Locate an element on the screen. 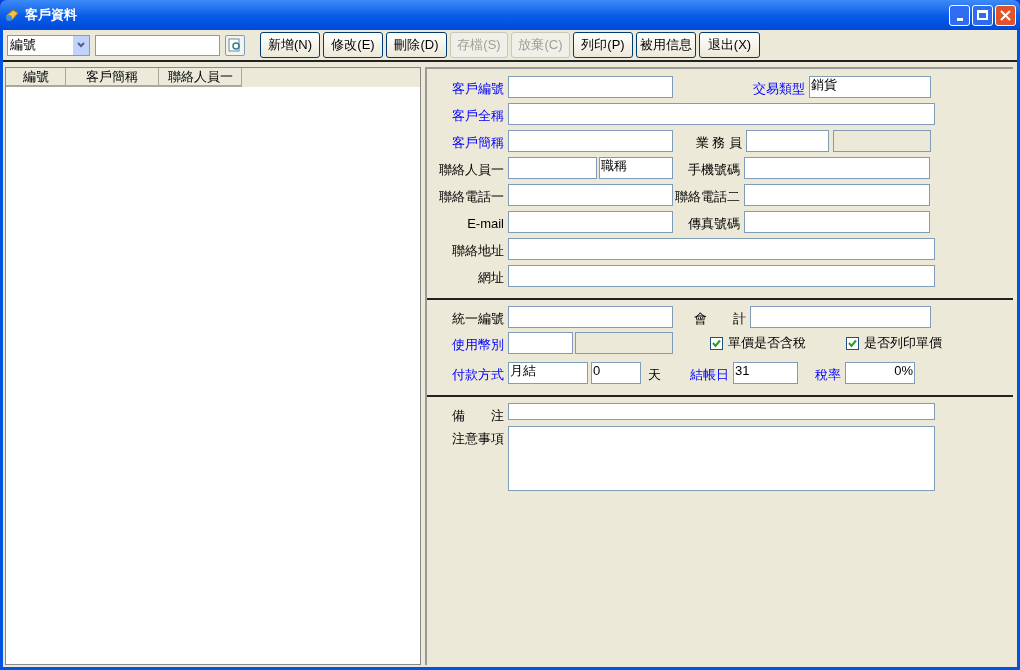 Image resolution: width=1020 pixels, height=670 pixels. input-field: 0% is located at coordinates (880, 373).